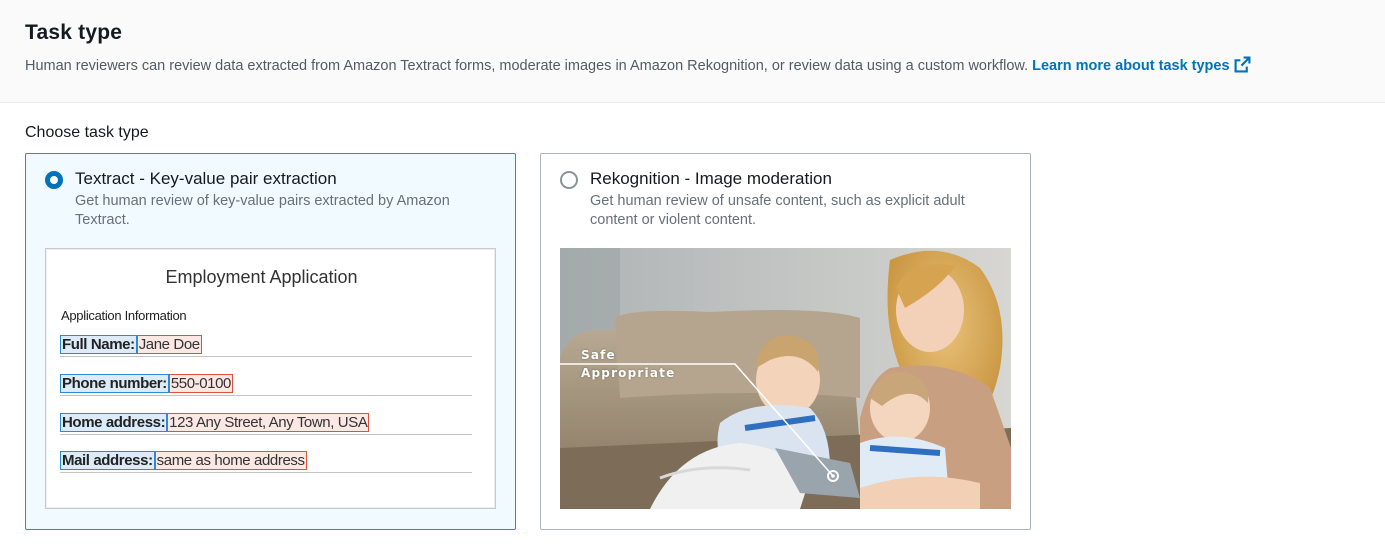 The height and width of the screenshot is (552, 1385). Describe the element at coordinates (206, 178) in the screenshot. I see `tile-title-textract: Textract - Key-value pair extraction` at that location.